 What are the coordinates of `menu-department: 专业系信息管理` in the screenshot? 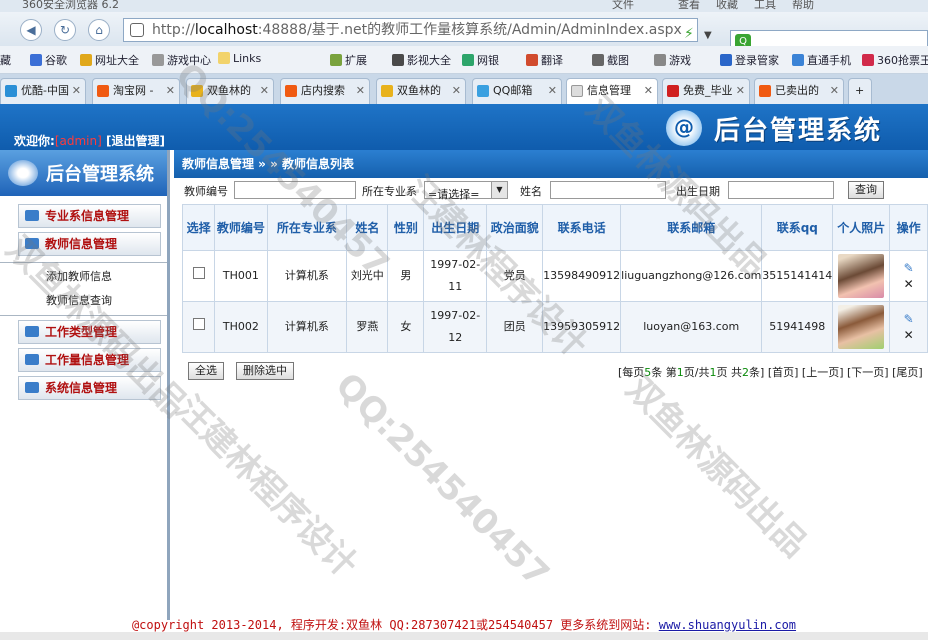 It's located at (89, 216).